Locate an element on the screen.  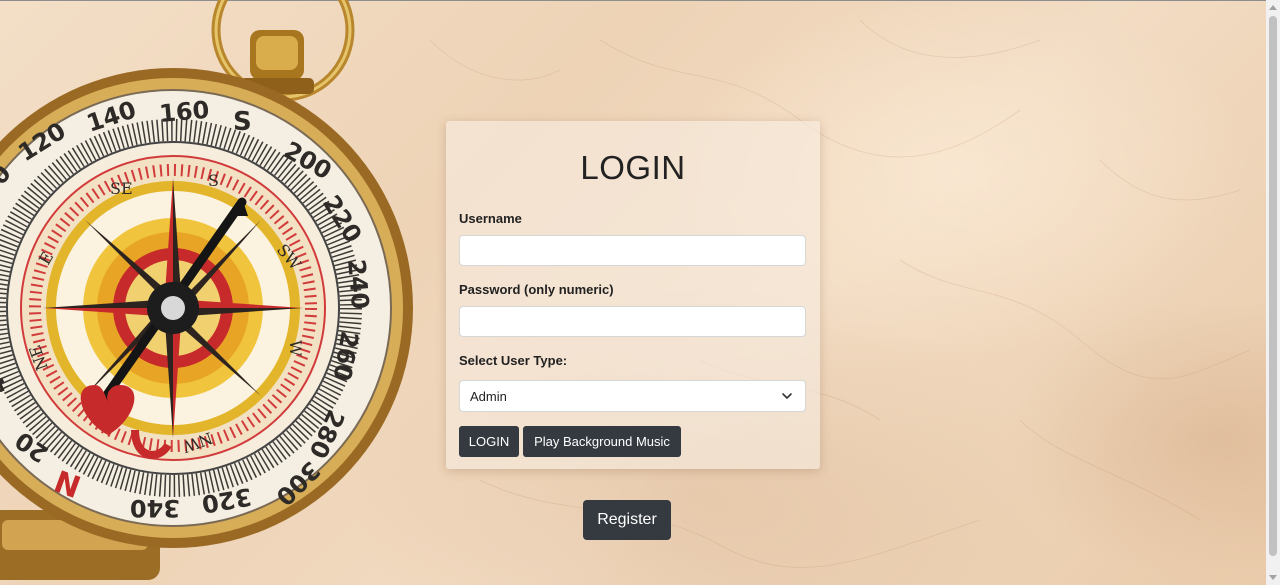
password-input is located at coordinates (632, 321).